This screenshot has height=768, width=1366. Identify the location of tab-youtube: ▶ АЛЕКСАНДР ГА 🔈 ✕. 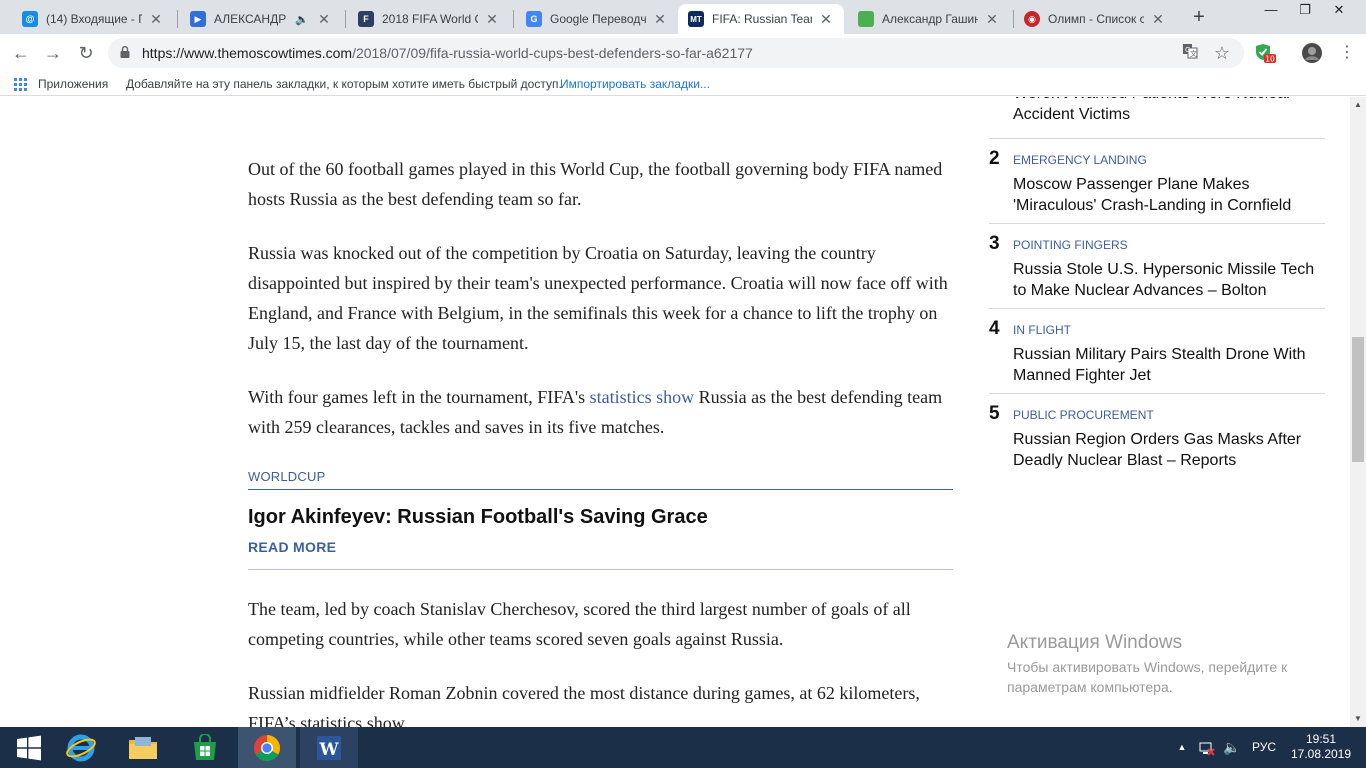
(261, 19).